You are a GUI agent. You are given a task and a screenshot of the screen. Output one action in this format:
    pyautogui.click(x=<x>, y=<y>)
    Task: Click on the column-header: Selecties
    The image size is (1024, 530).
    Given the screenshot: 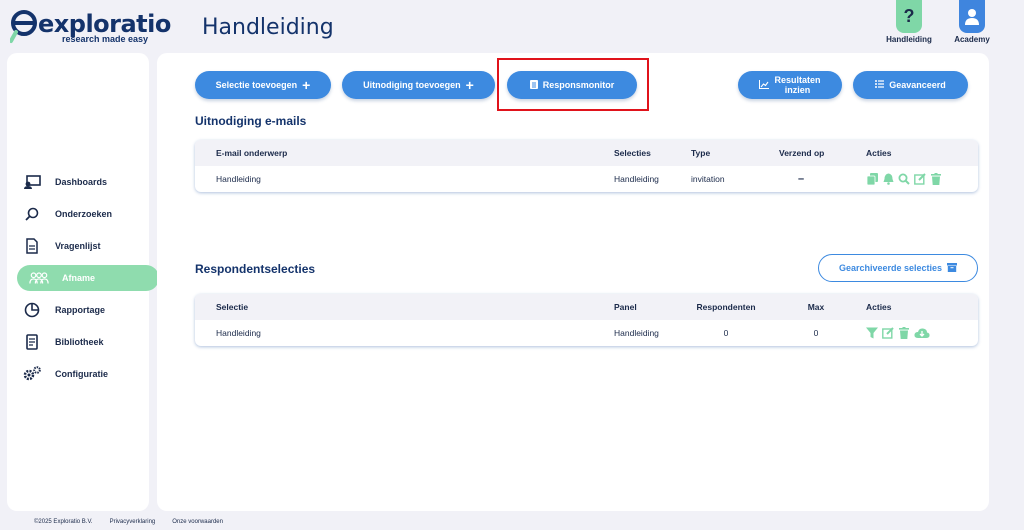 What is the action you would take?
    pyautogui.click(x=632, y=153)
    